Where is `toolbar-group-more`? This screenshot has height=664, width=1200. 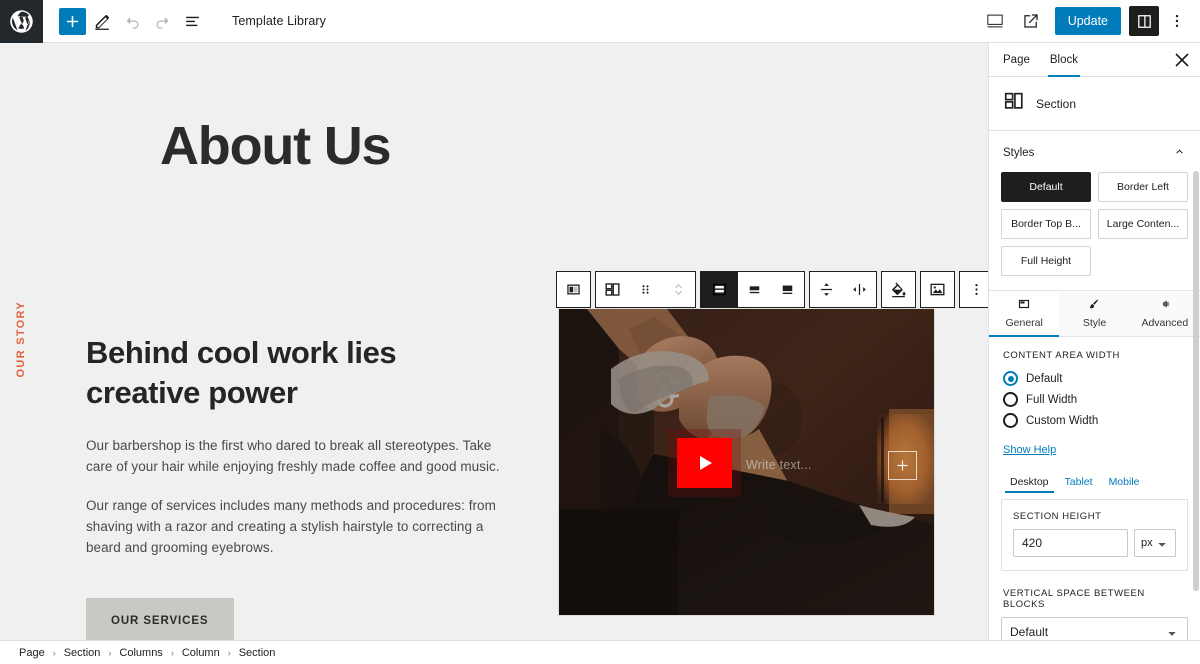
toolbar-group-more is located at coordinates (973, 289).